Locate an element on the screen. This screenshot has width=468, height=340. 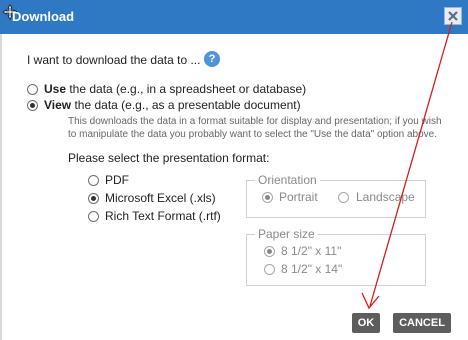
paper-size-group is located at coordinates (336, 260).